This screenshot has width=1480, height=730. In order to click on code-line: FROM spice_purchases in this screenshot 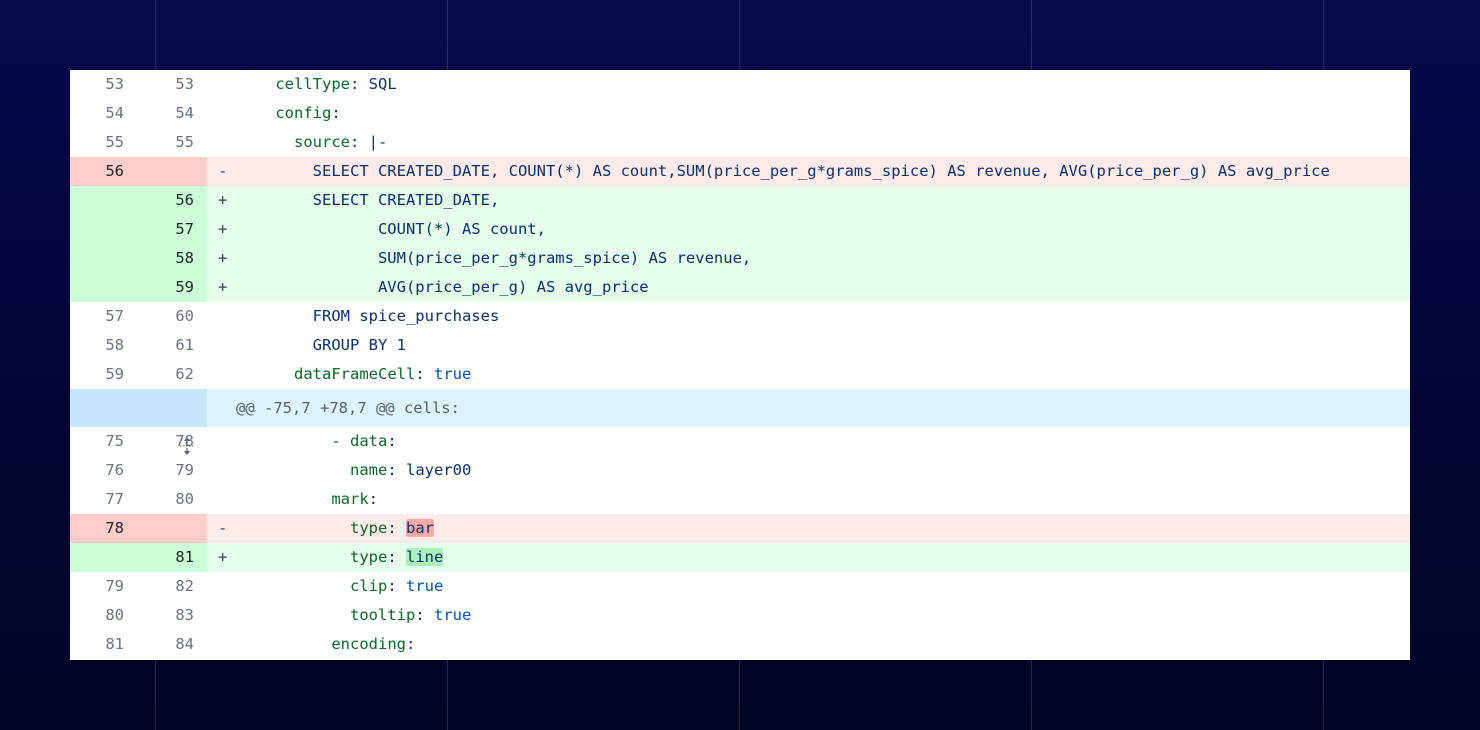, I will do `click(369, 316)`.